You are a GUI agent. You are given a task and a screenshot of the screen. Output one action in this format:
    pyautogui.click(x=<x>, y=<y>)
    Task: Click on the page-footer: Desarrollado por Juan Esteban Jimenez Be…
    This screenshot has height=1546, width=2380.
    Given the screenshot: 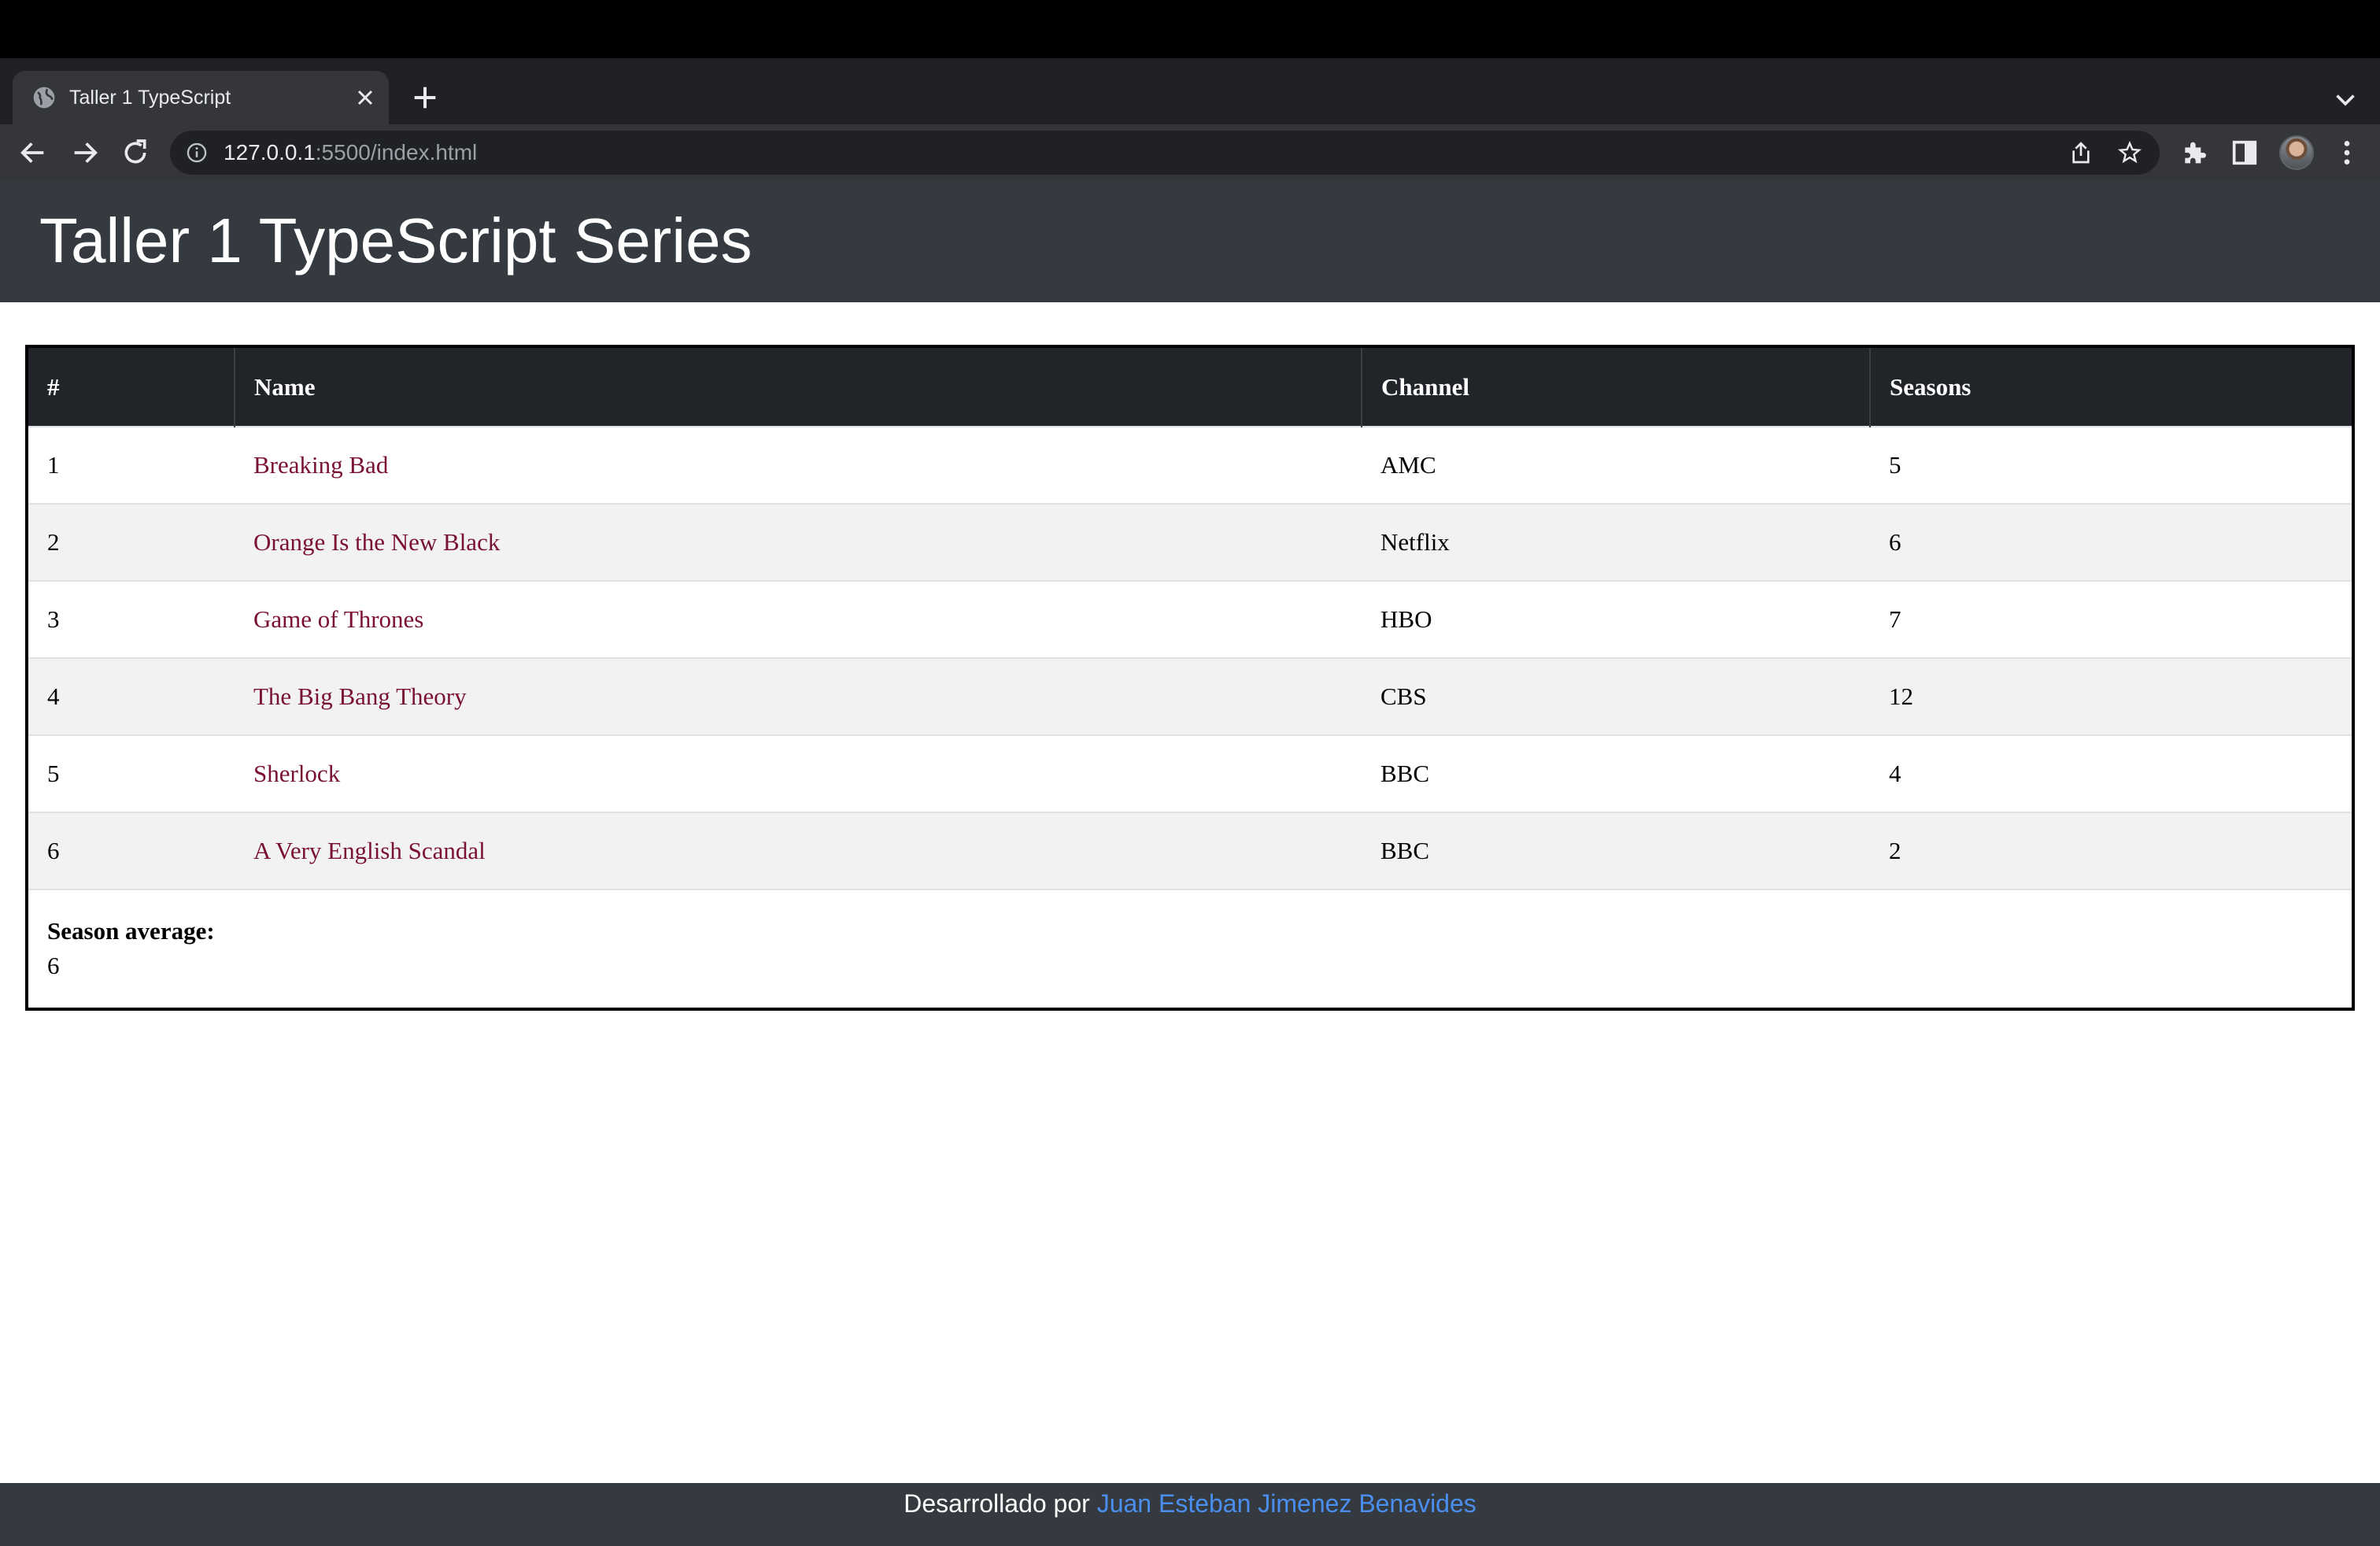 What is the action you would take?
    pyautogui.click(x=1190, y=1514)
    